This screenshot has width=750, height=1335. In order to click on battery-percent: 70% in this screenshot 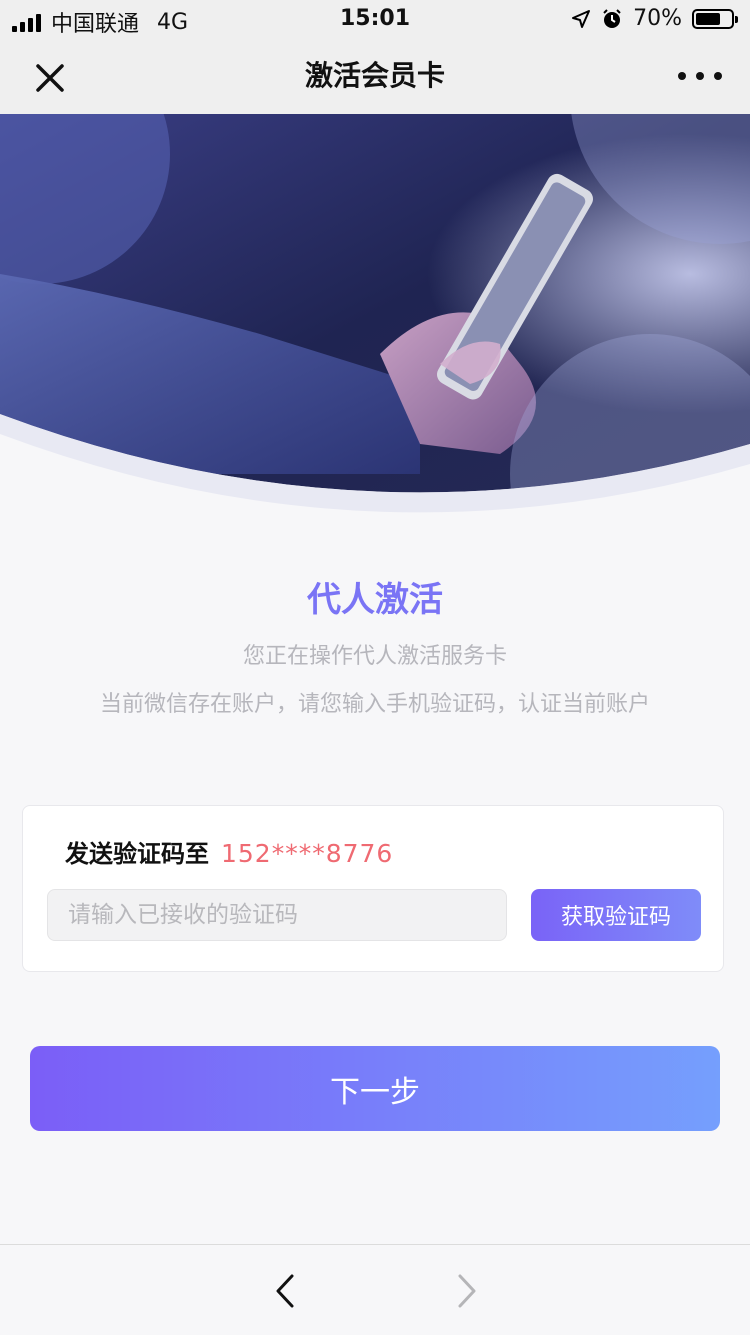, I will do `click(657, 18)`.